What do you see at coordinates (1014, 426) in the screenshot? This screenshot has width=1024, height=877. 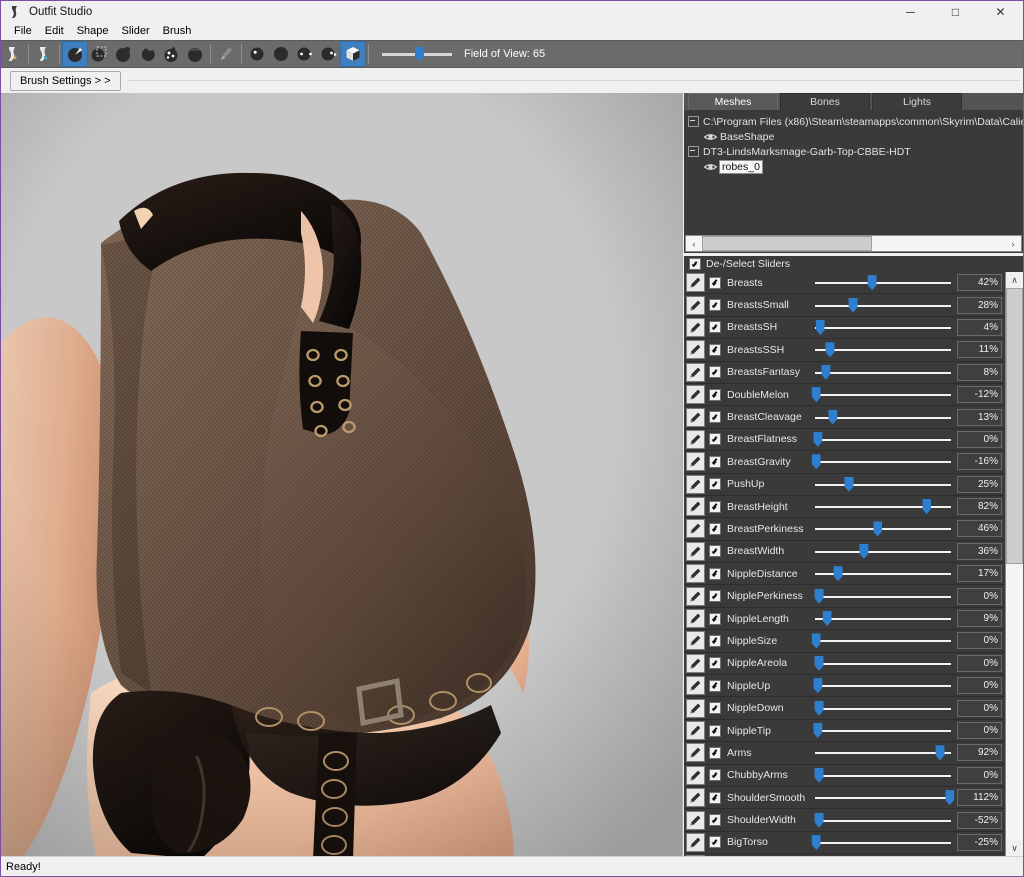 I see `vscroll-thumb` at bounding box center [1014, 426].